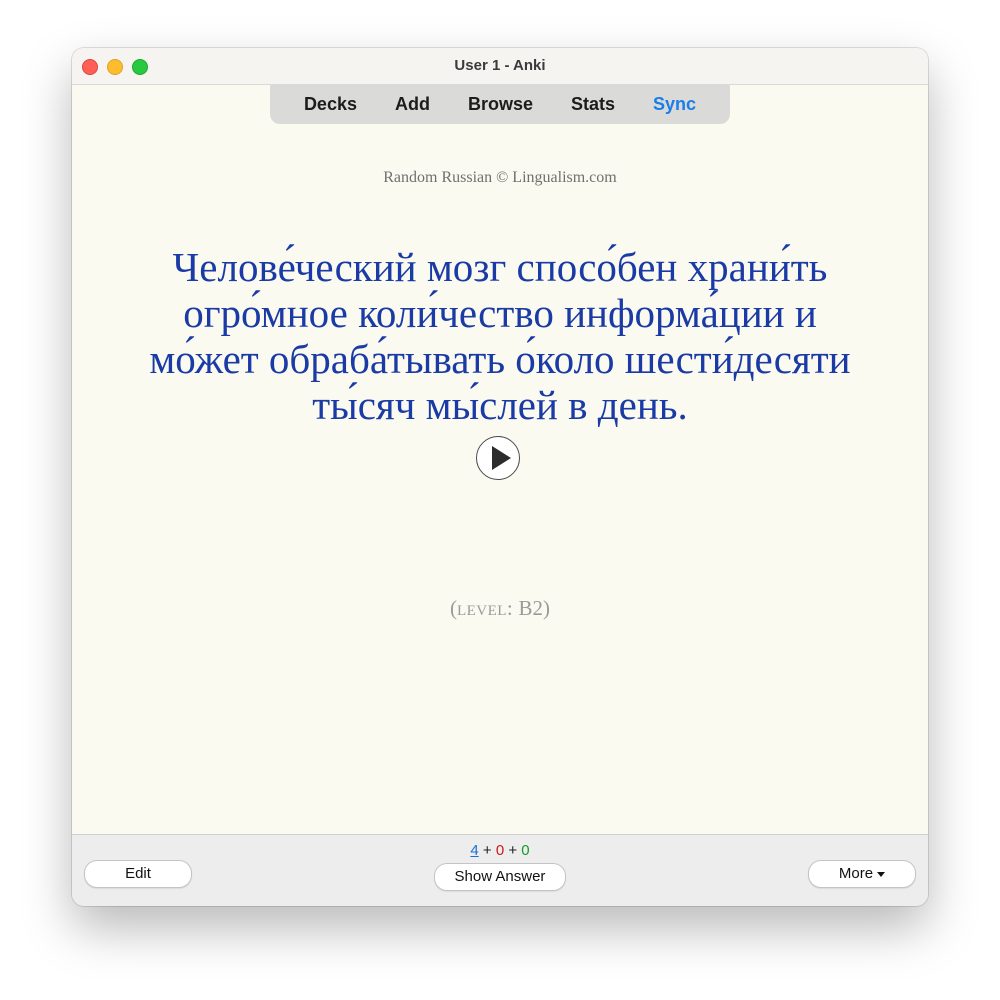 Image resolution: width=1000 pixels, height=1000 pixels. Describe the element at coordinates (856, 873) in the screenshot. I see `more-button-label: More` at that location.